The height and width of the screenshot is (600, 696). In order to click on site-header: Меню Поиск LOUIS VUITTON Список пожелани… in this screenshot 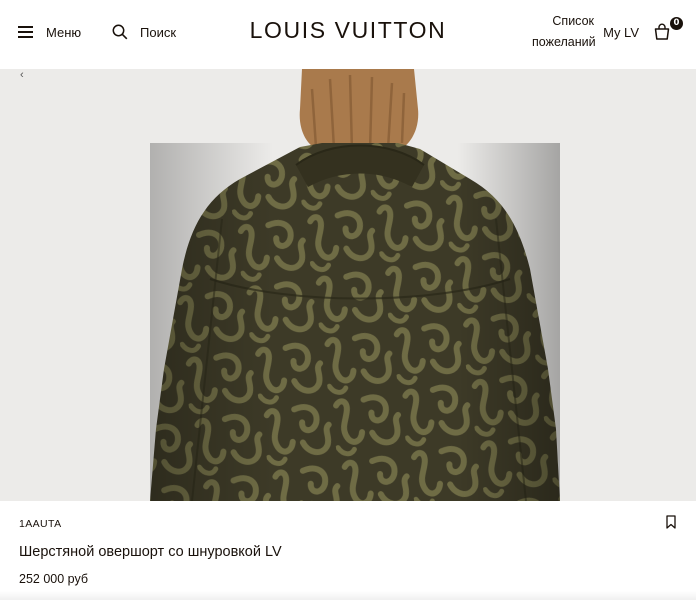, I will do `click(348, 34)`.